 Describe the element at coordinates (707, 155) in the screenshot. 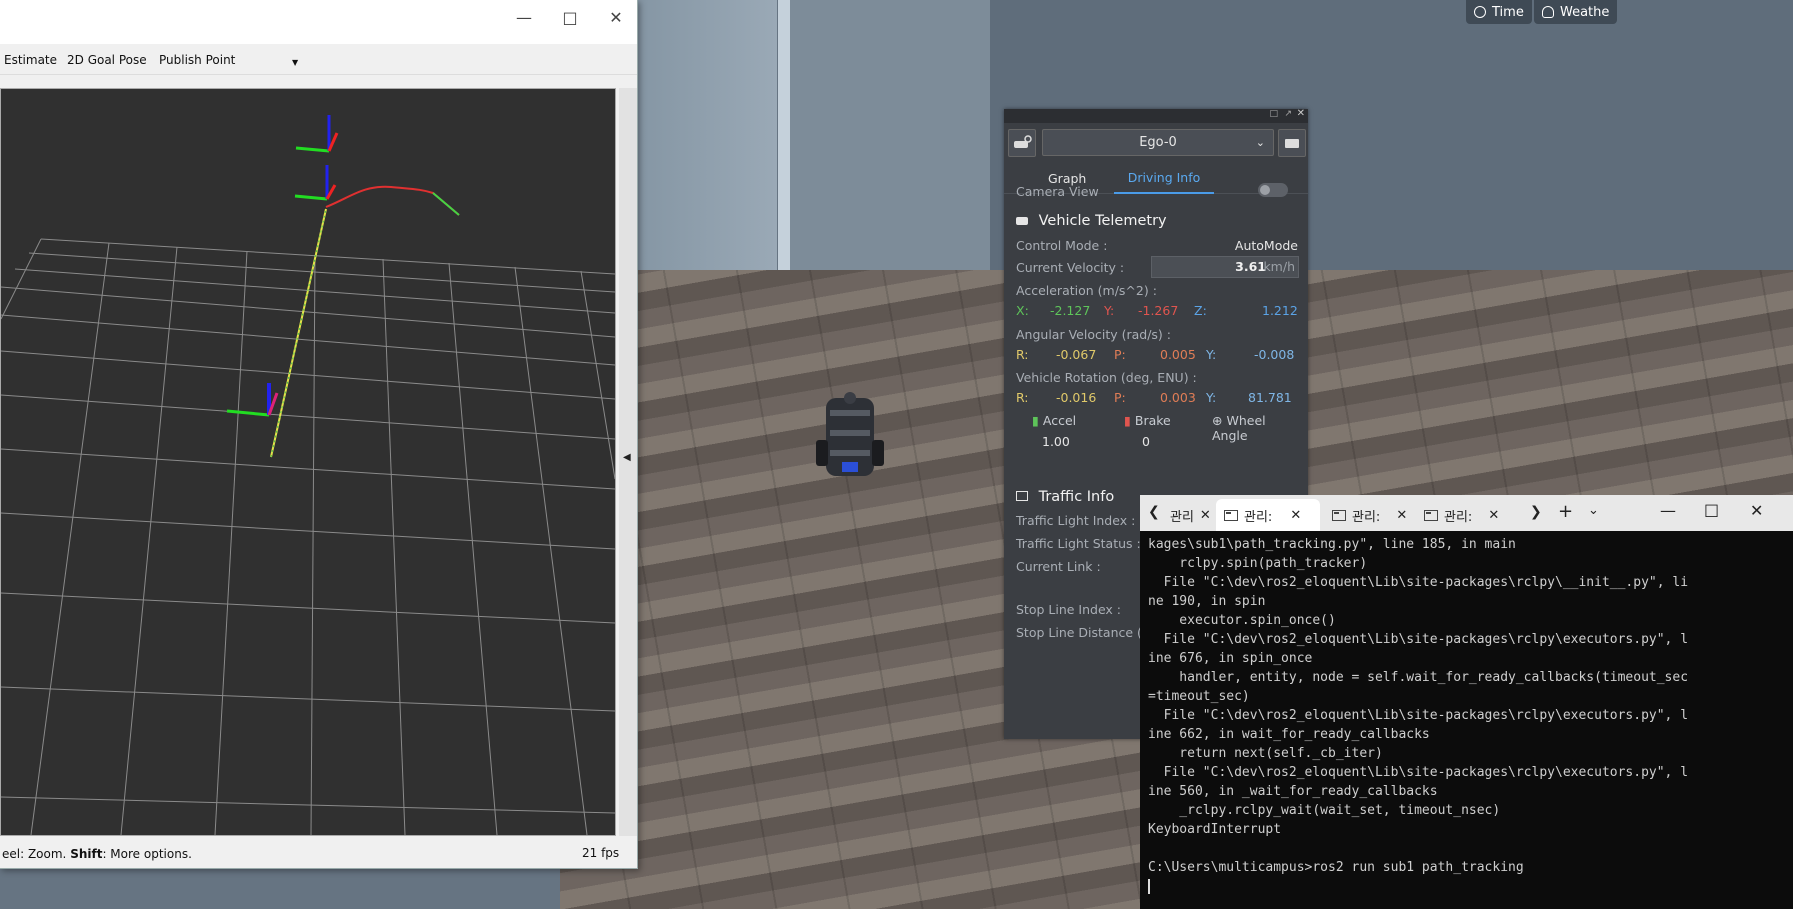

I see `sim-wall-left` at that location.